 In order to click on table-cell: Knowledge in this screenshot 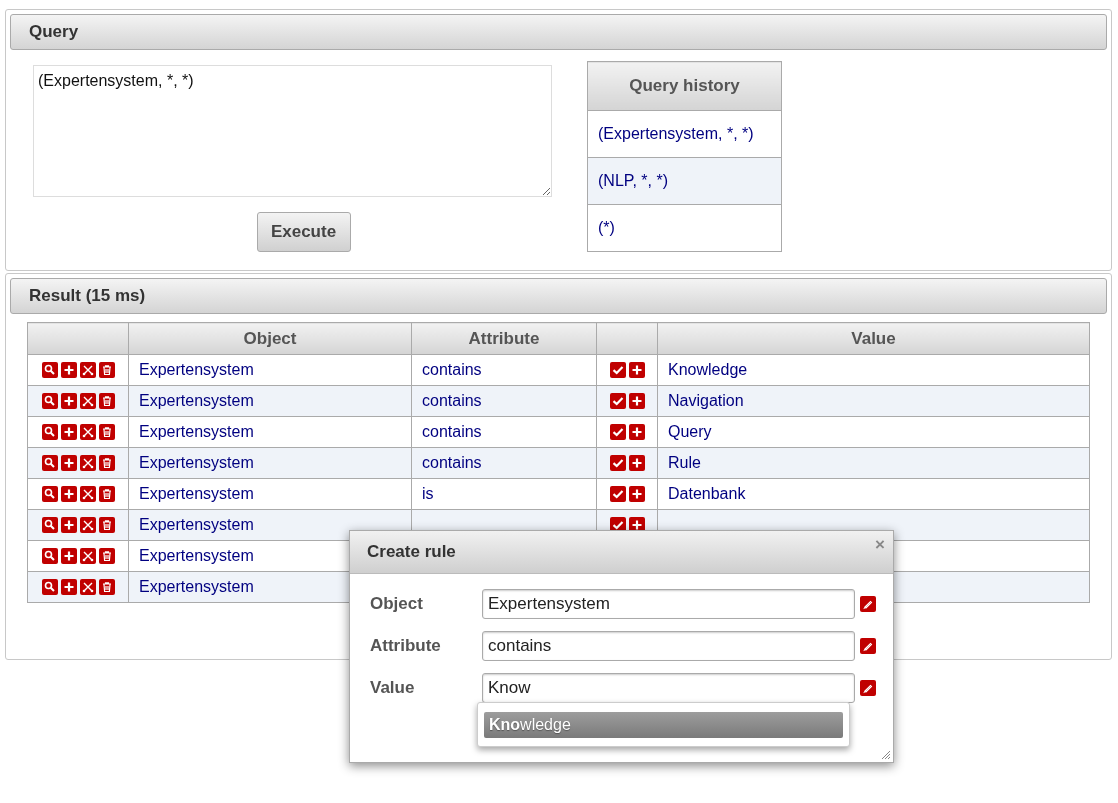, I will do `click(873, 370)`.